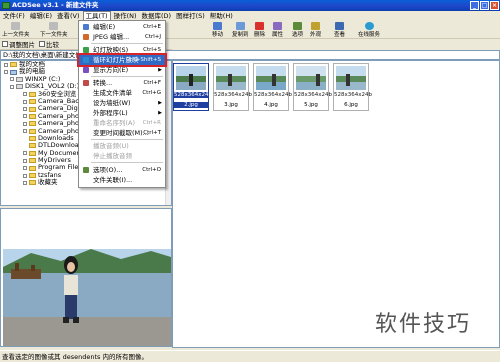 The width and height of the screenshot is (500, 362). What do you see at coordinates (423, 325) in the screenshot?
I see `watermark: 软件技巧` at bounding box center [423, 325].